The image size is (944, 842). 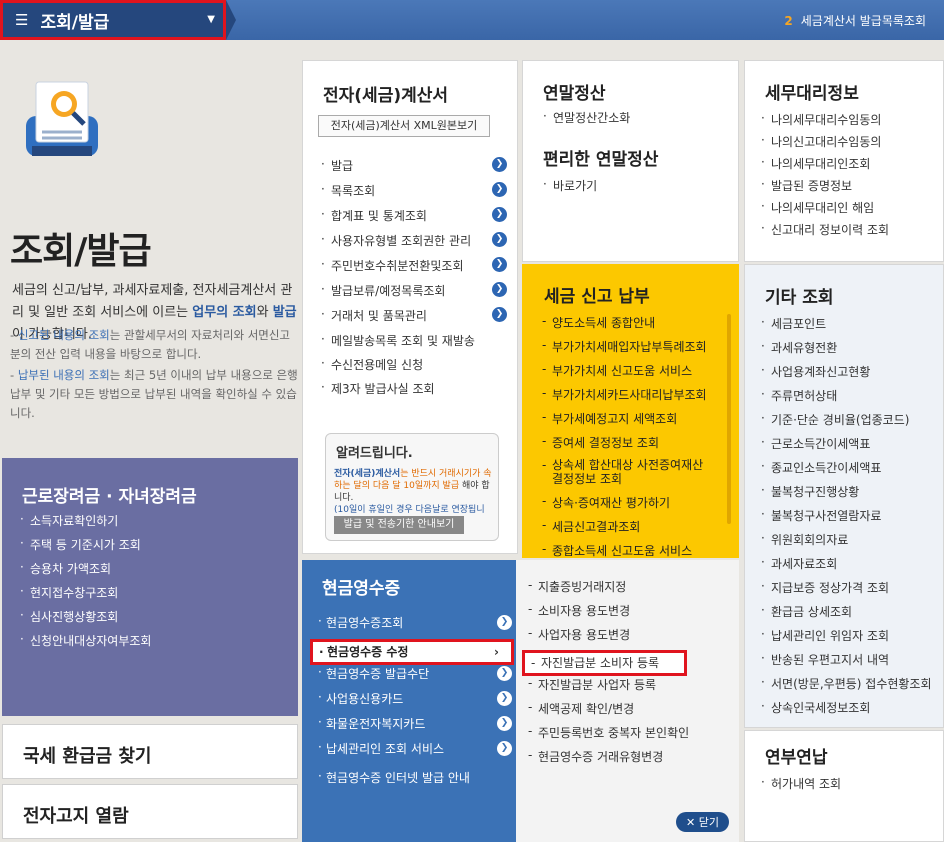 What do you see at coordinates (845, 399) in the screenshot?
I see `list-item: 주류면허상태` at bounding box center [845, 399].